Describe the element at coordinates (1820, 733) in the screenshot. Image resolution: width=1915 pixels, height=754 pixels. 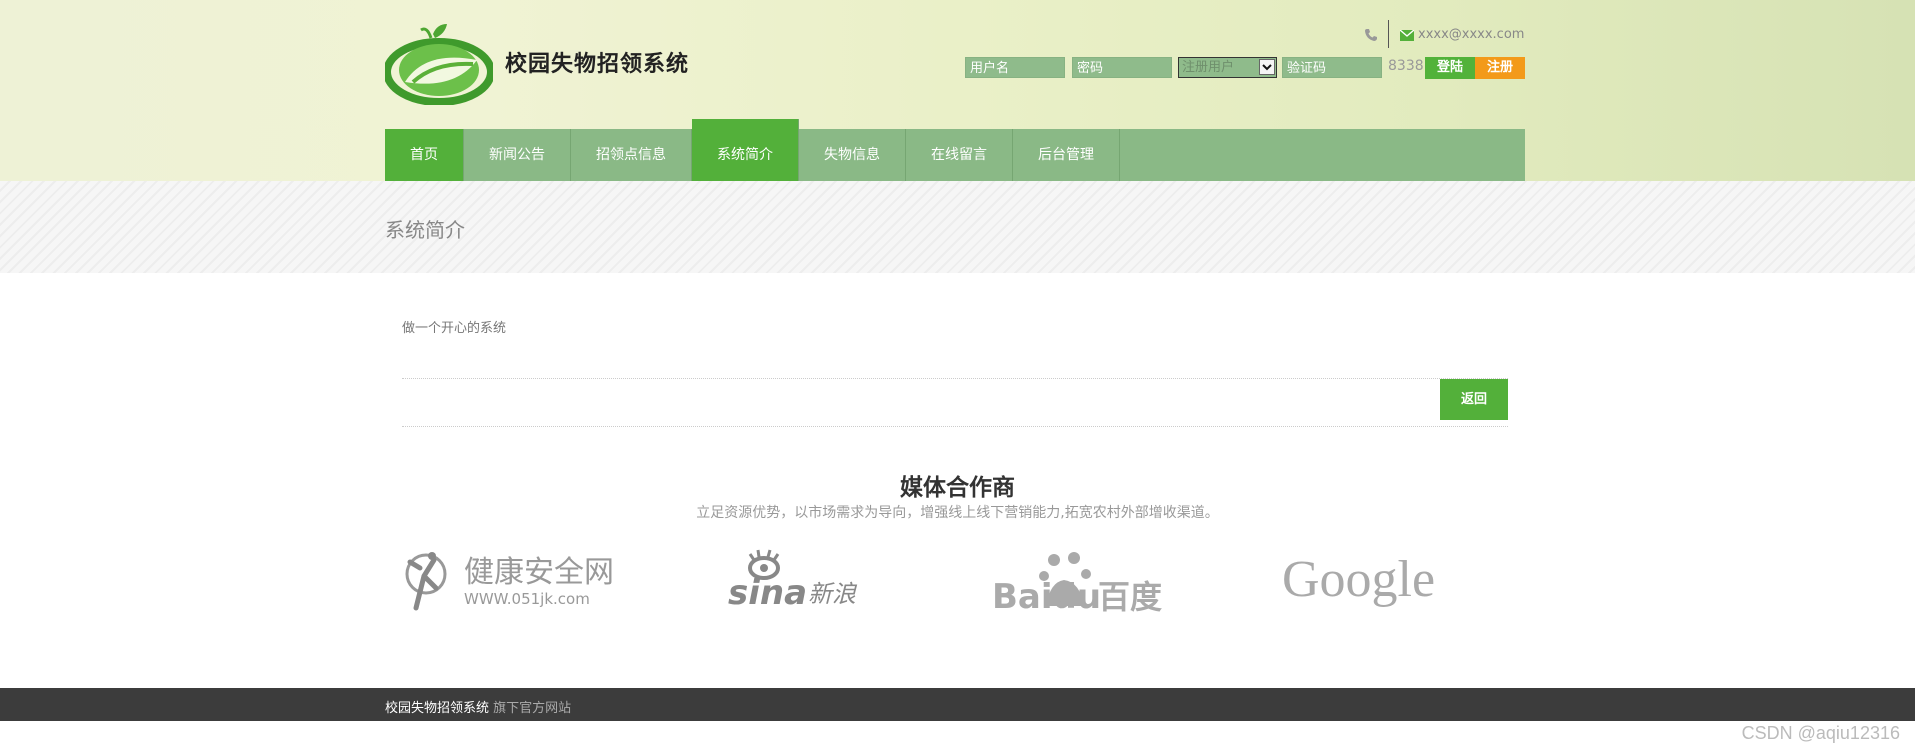
I see `csdn-watermark: CSDN @aqiu12316` at that location.